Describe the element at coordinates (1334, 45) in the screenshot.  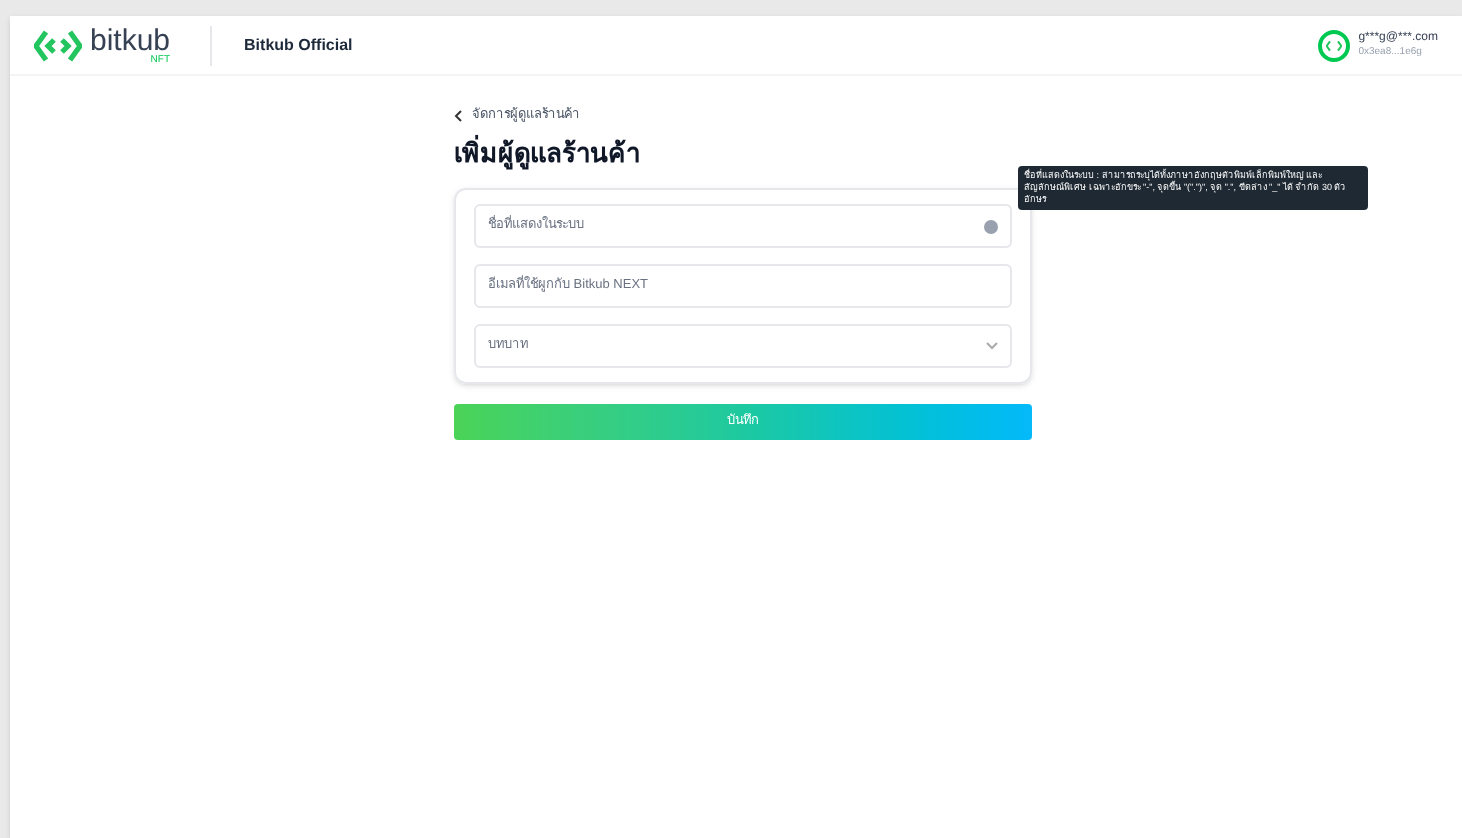
I see `avatar-icon` at that location.